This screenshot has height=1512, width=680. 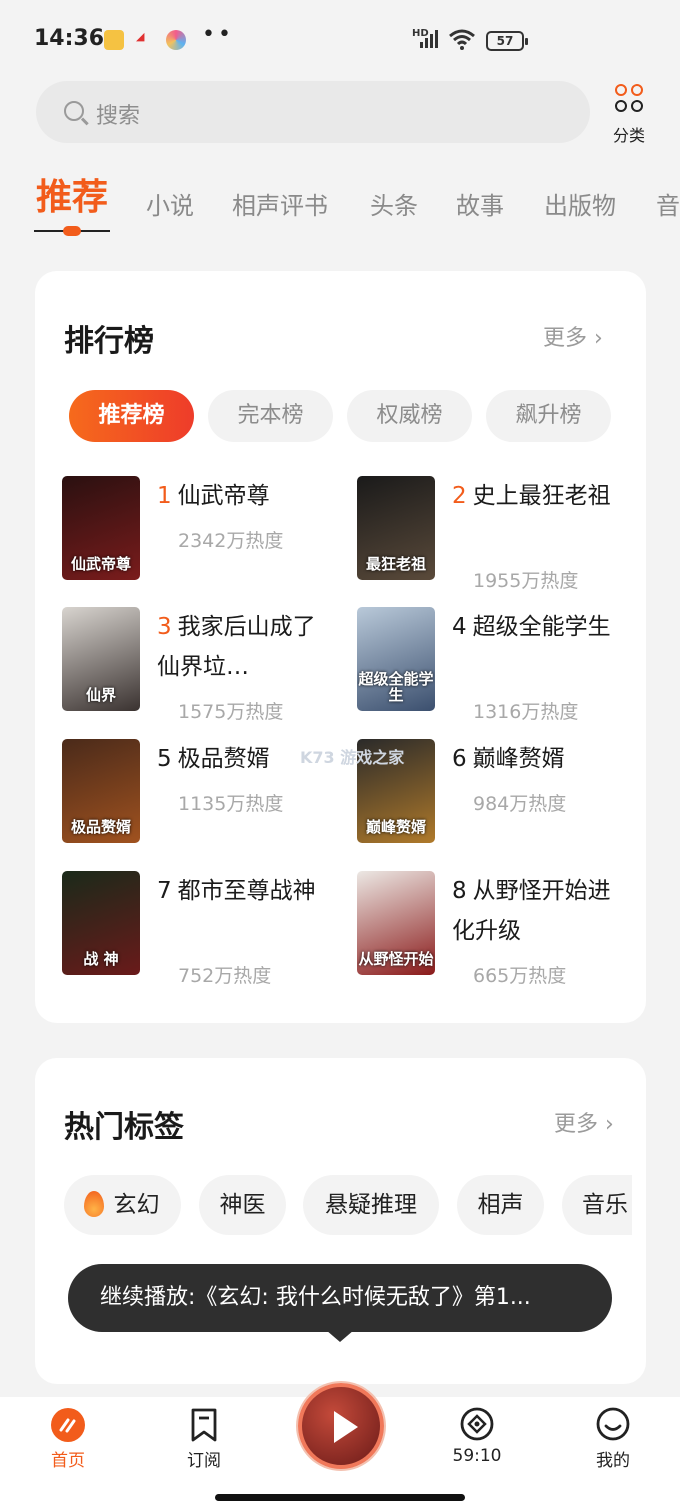 What do you see at coordinates (480, 203) in the screenshot?
I see `tab-stories: 故事` at bounding box center [480, 203].